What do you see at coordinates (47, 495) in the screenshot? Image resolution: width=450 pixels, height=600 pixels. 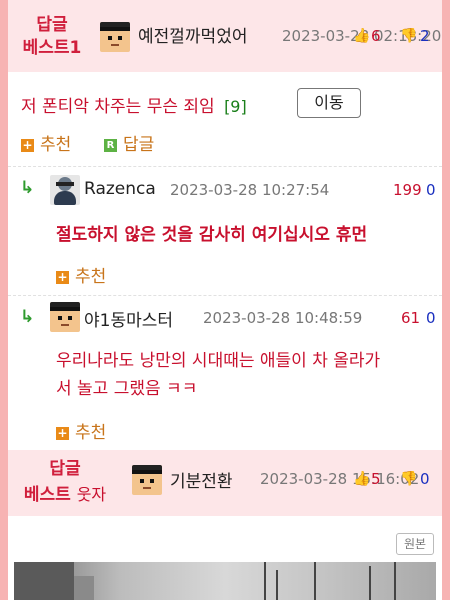 I see `best-label-line2: 베스트` at bounding box center [47, 495].